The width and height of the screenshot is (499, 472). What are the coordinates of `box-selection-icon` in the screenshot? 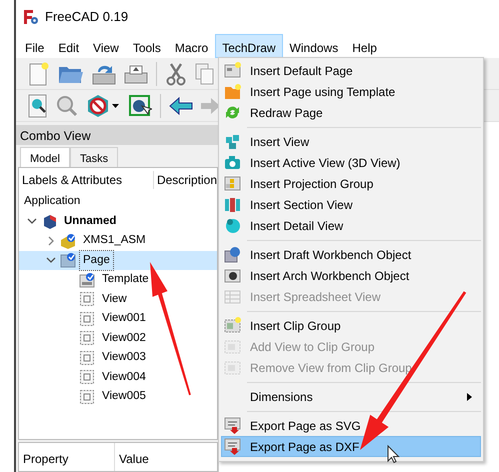 It's located at (140, 106).